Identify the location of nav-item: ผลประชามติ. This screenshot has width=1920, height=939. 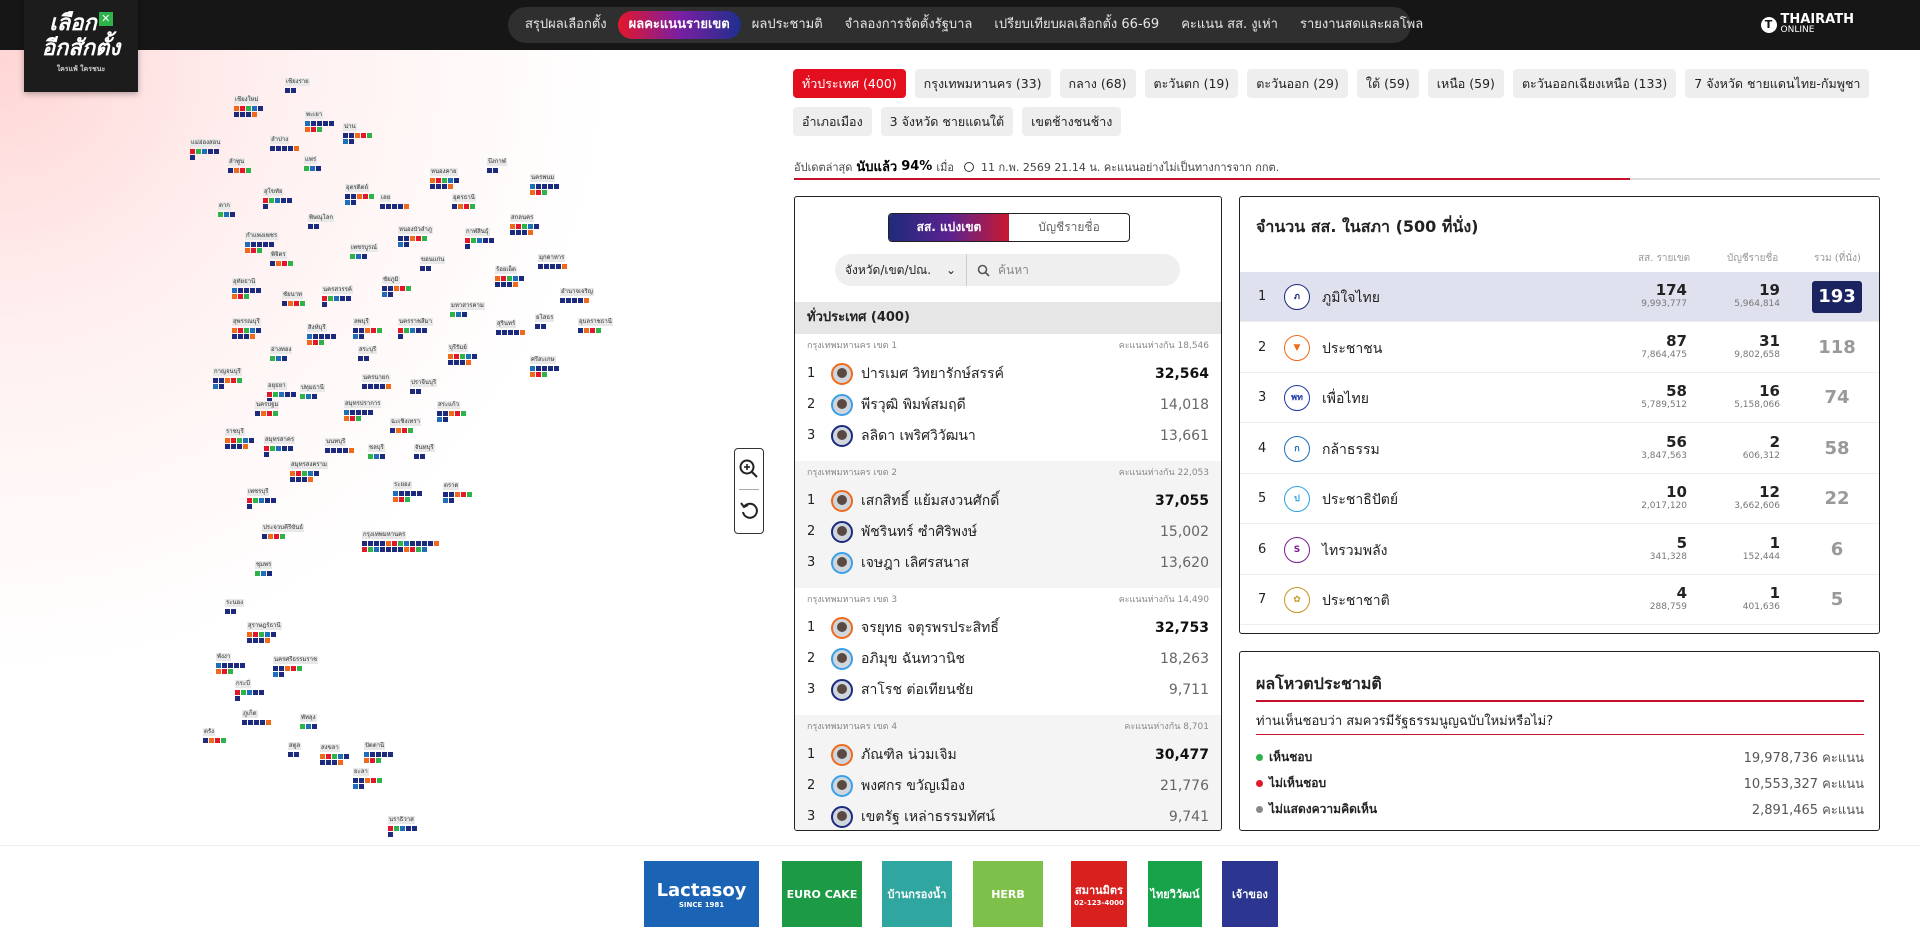
(787, 25).